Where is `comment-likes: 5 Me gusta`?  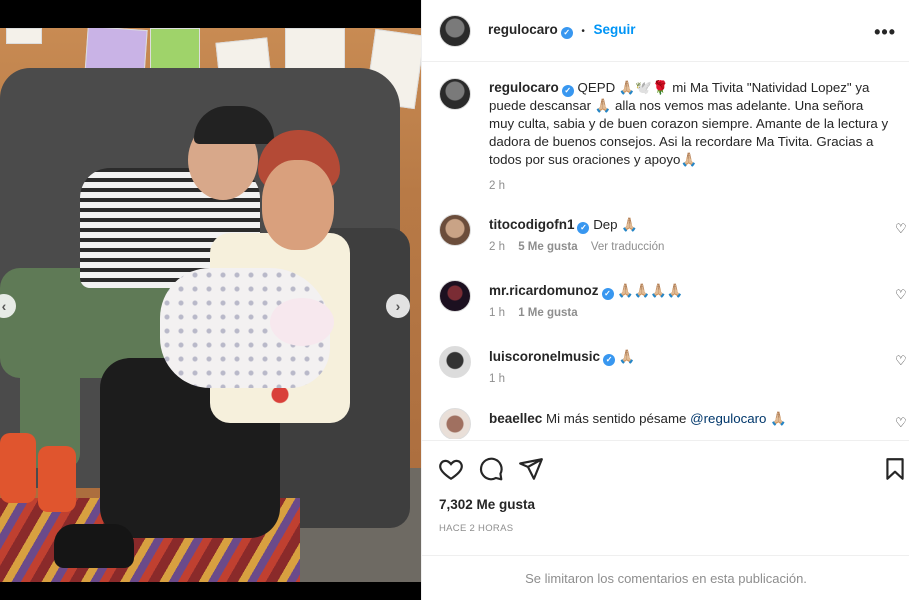 comment-likes: 5 Me gusta is located at coordinates (547, 247).